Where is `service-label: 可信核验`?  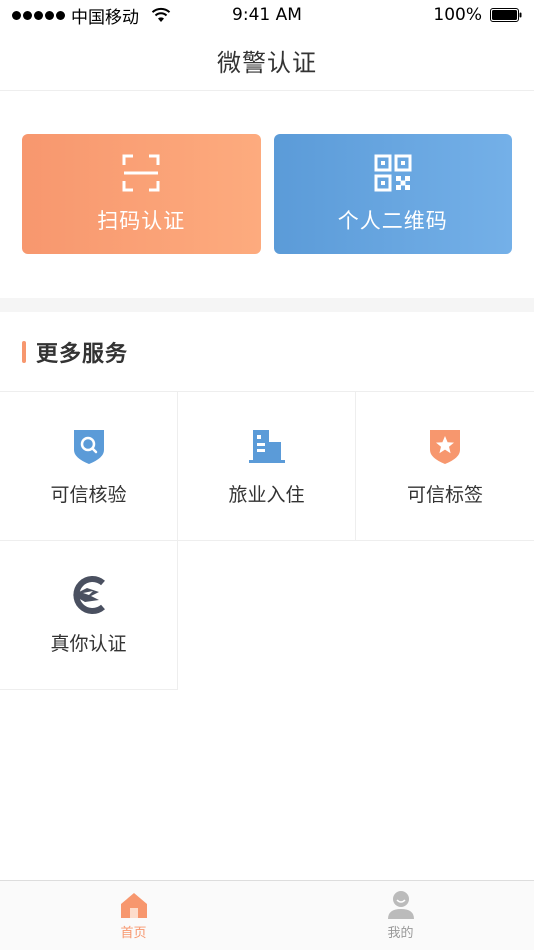
service-label: 可信核验 is located at coordinates (88, 494).